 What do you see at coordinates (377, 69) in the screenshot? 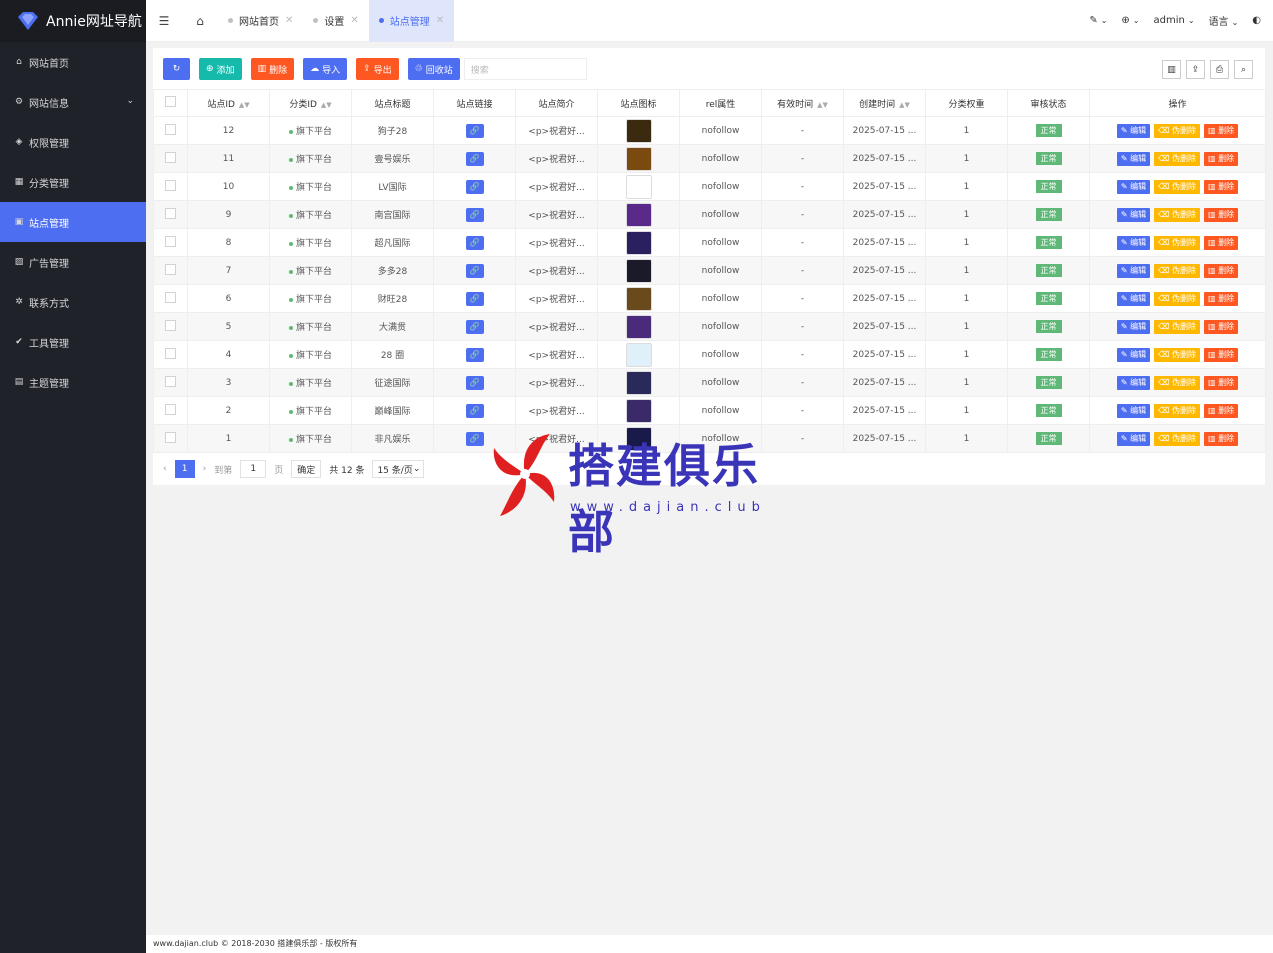
I see `export-button: ⇪ 导出` at bounding box center [377, 69].